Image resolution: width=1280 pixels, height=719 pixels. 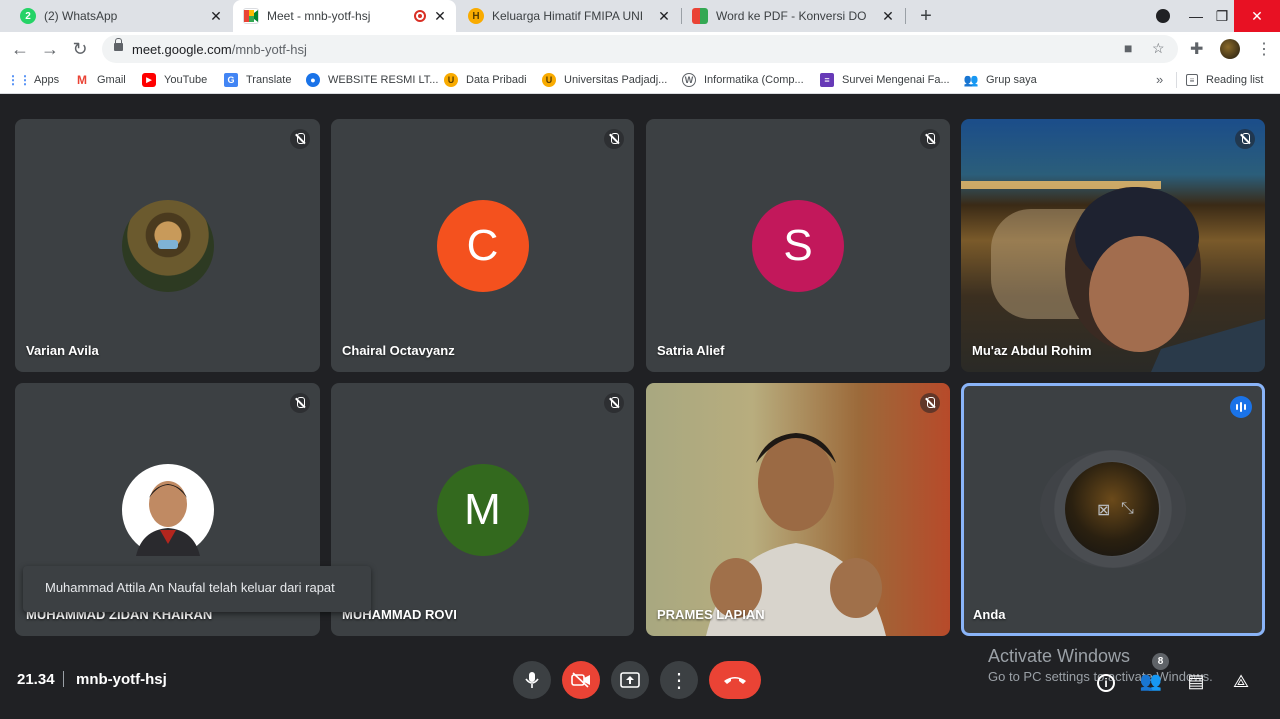 I want to click on bookmark-translate: G Translate, so click(x=257, y=80).